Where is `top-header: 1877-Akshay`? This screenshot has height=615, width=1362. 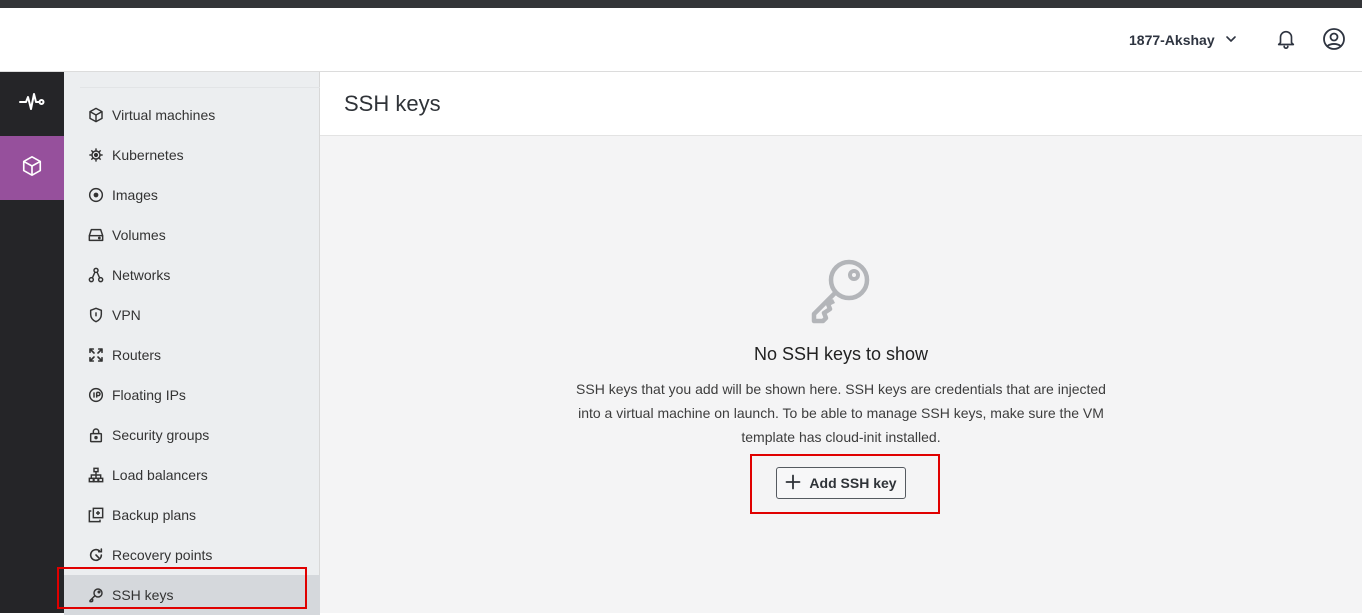 top-header: 1877-Akshay is located at coordinates (681, 40).